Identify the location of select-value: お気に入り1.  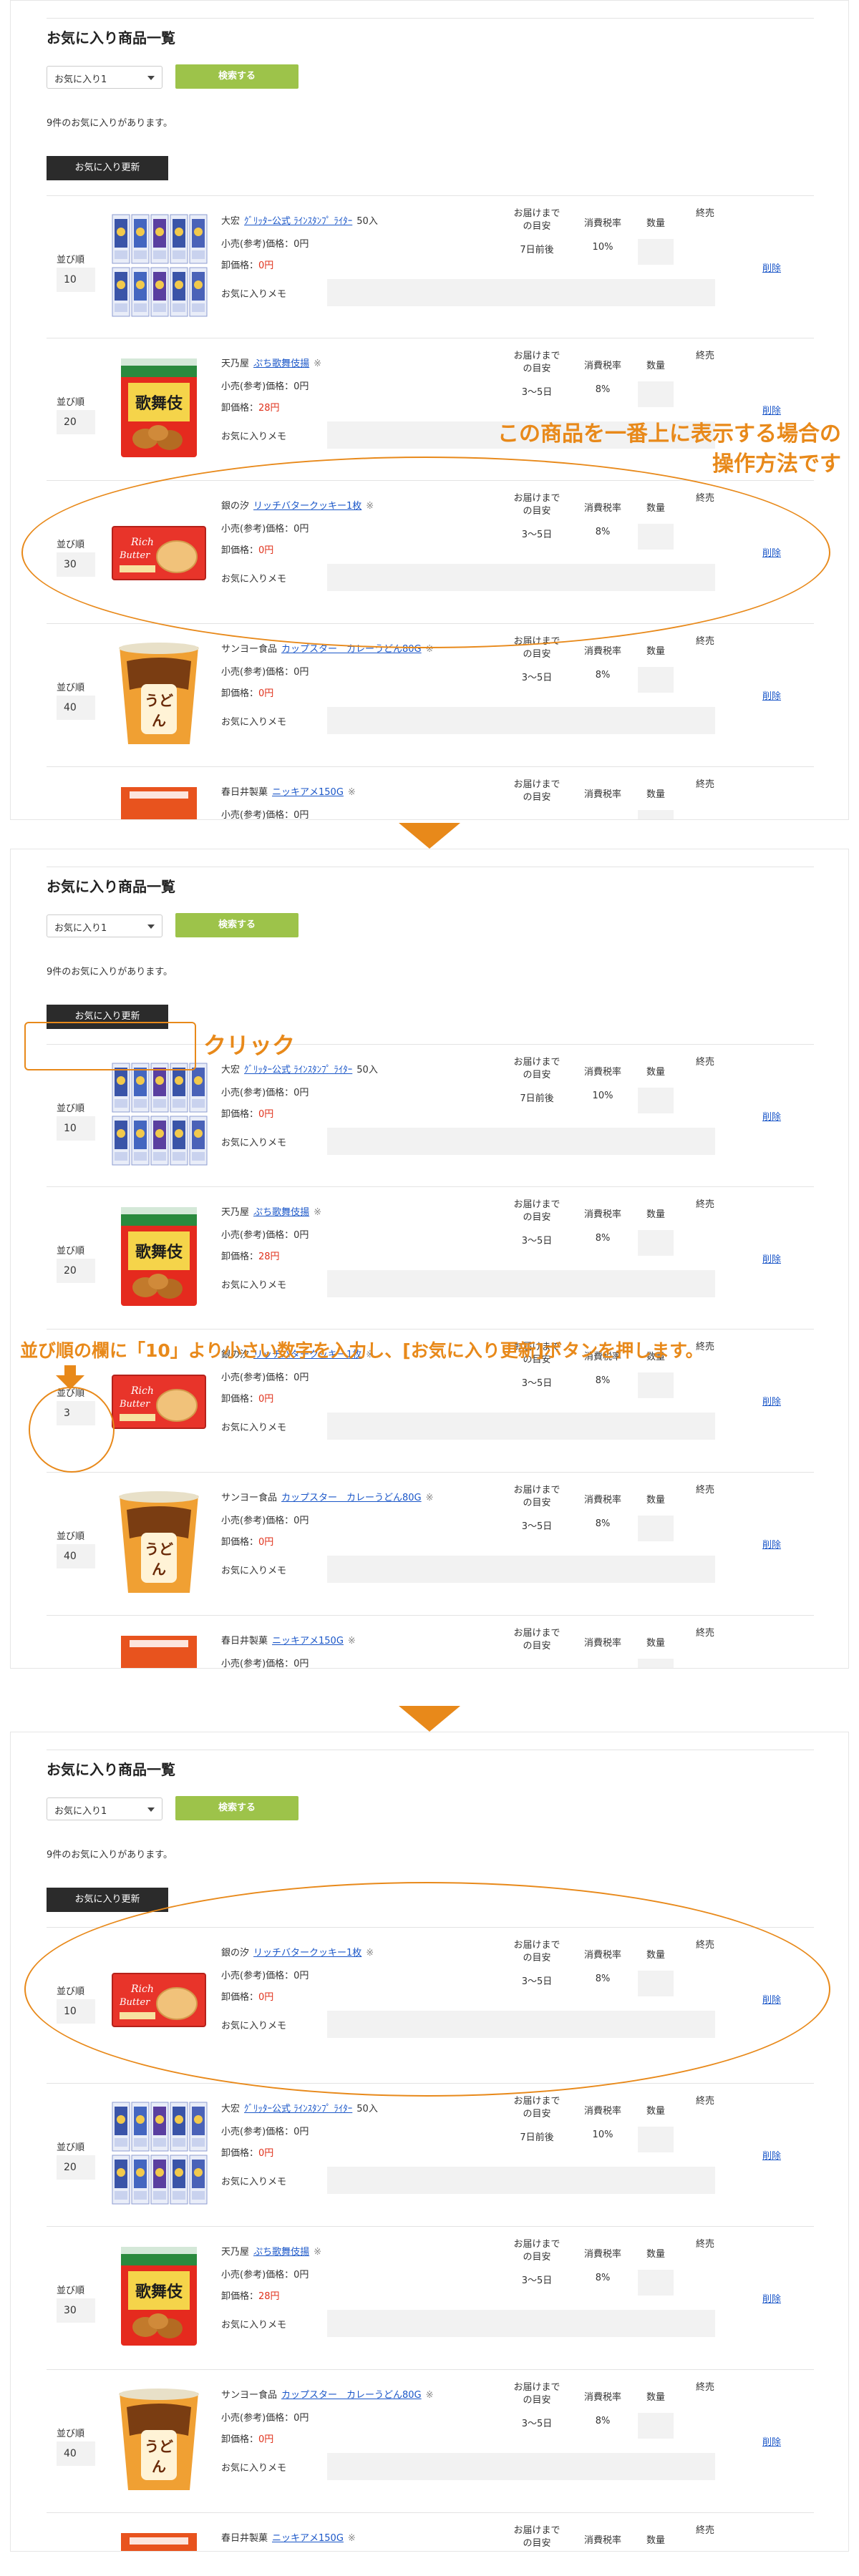
(80, 928).